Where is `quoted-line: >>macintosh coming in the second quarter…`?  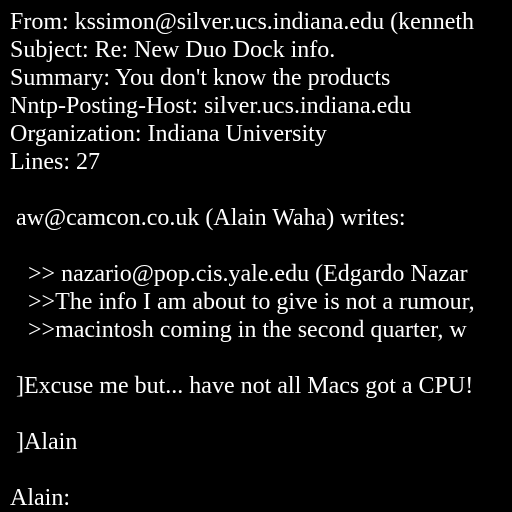
quoted-line: >>macintosh coming in the second quarter… is located at coordinates (238, 330).